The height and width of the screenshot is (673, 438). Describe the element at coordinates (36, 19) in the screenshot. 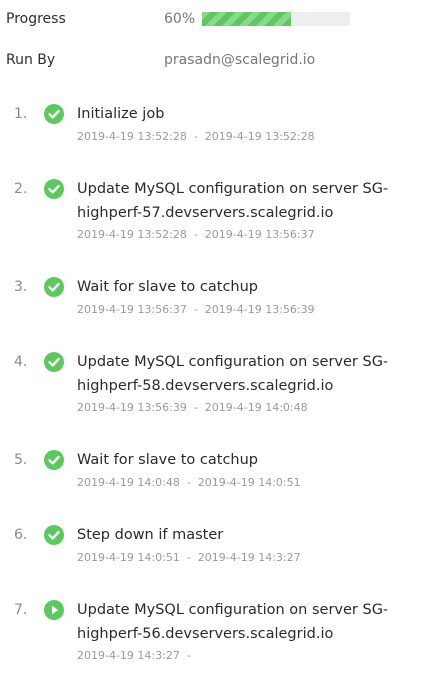

I see `progress-label: Progress` at that location.